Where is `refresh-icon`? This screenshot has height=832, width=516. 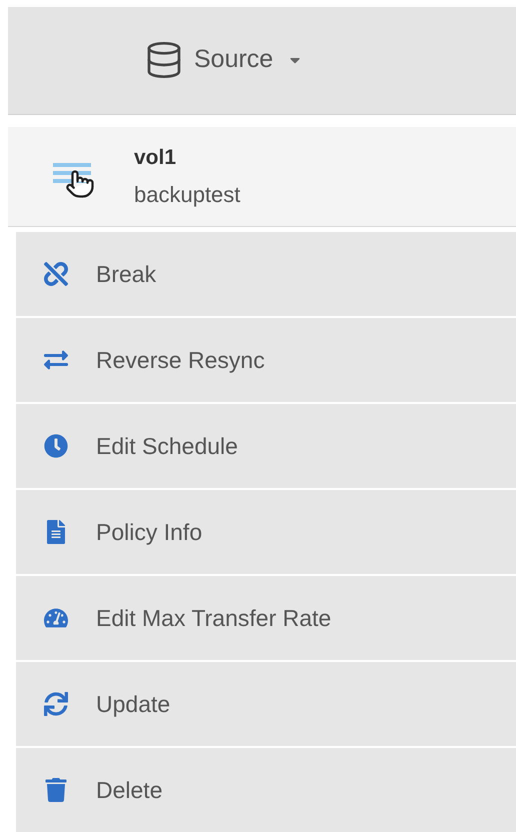 refresh-icon is located at coordinates (56, 704).